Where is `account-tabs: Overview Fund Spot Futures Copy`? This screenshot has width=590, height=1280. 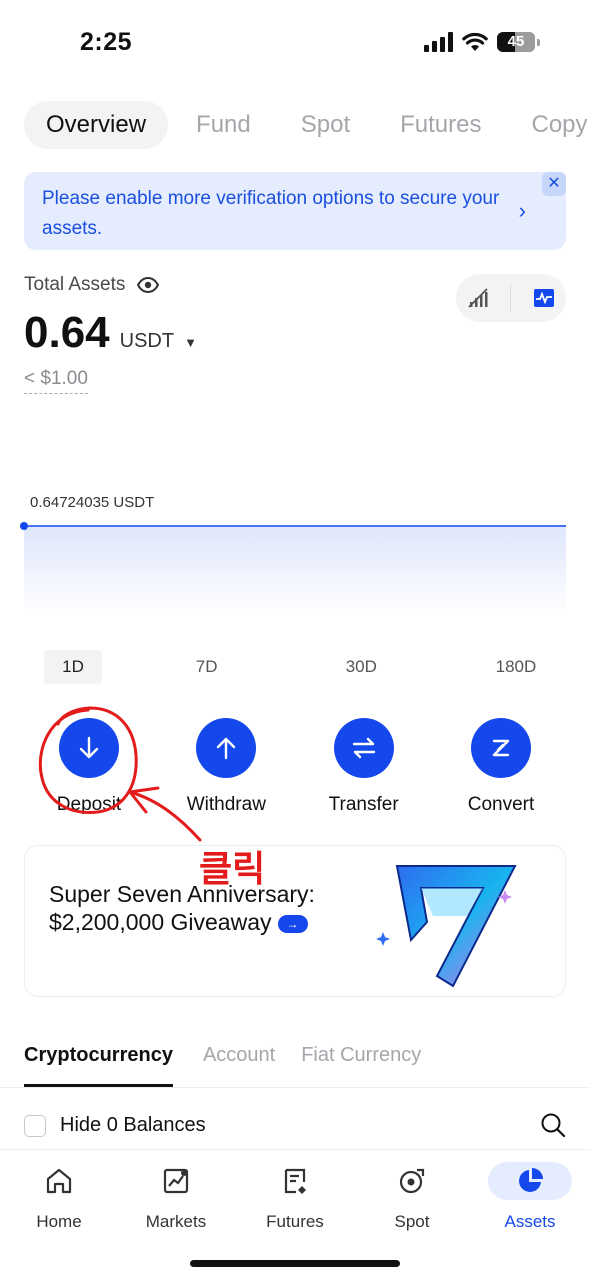 account-tabs: Overview Fund Spot Futures Copy is located at coordinates (307, 125).